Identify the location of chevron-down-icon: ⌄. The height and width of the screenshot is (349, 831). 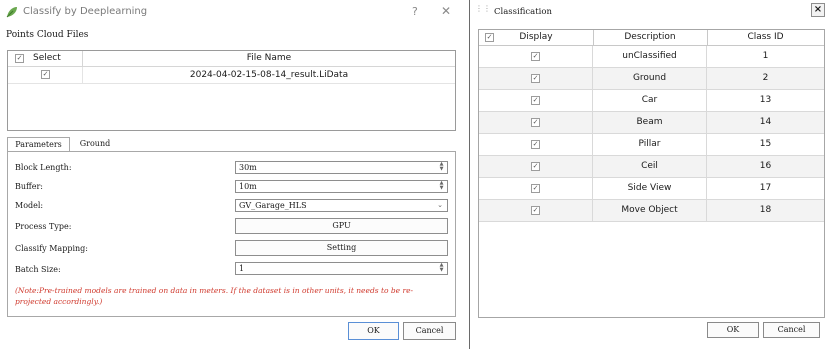
(440, 205).